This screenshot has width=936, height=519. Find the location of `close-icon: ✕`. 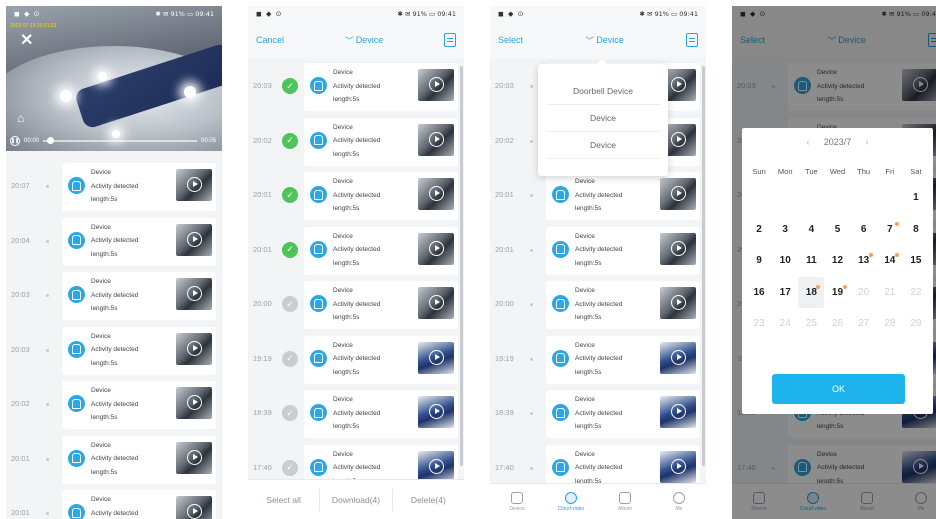

close-icon: ✕ is located at coordinates (26, 40).